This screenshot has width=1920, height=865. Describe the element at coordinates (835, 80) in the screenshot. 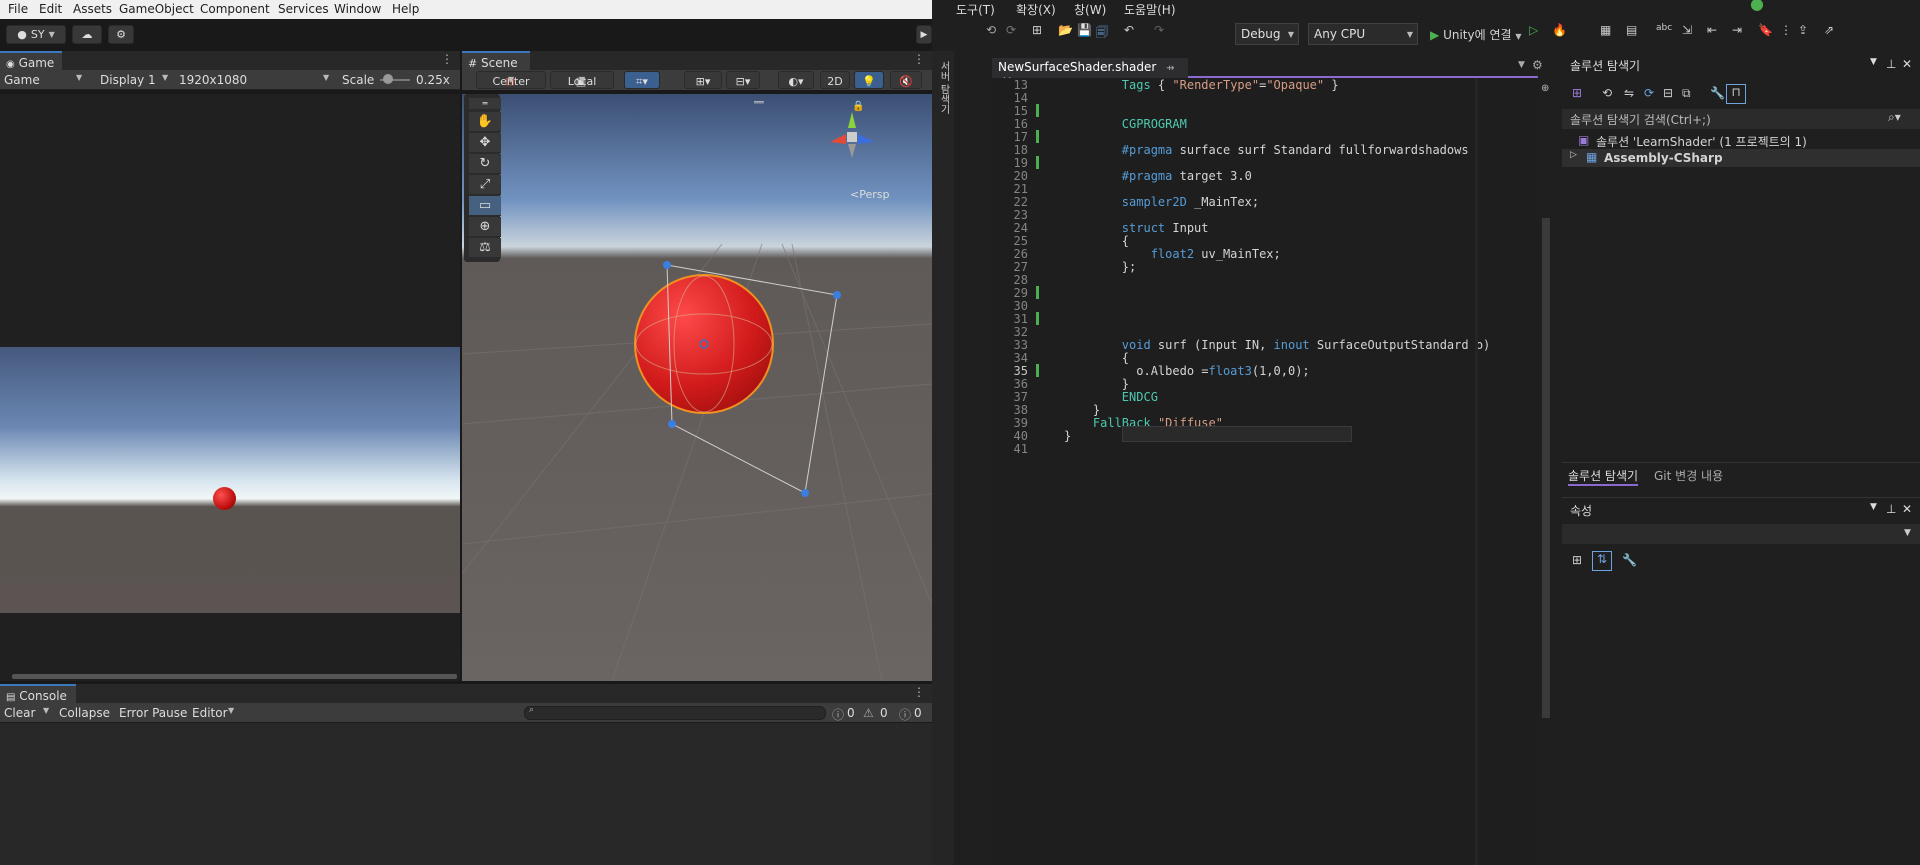

I see `2d-toggle: 2D` at that location.